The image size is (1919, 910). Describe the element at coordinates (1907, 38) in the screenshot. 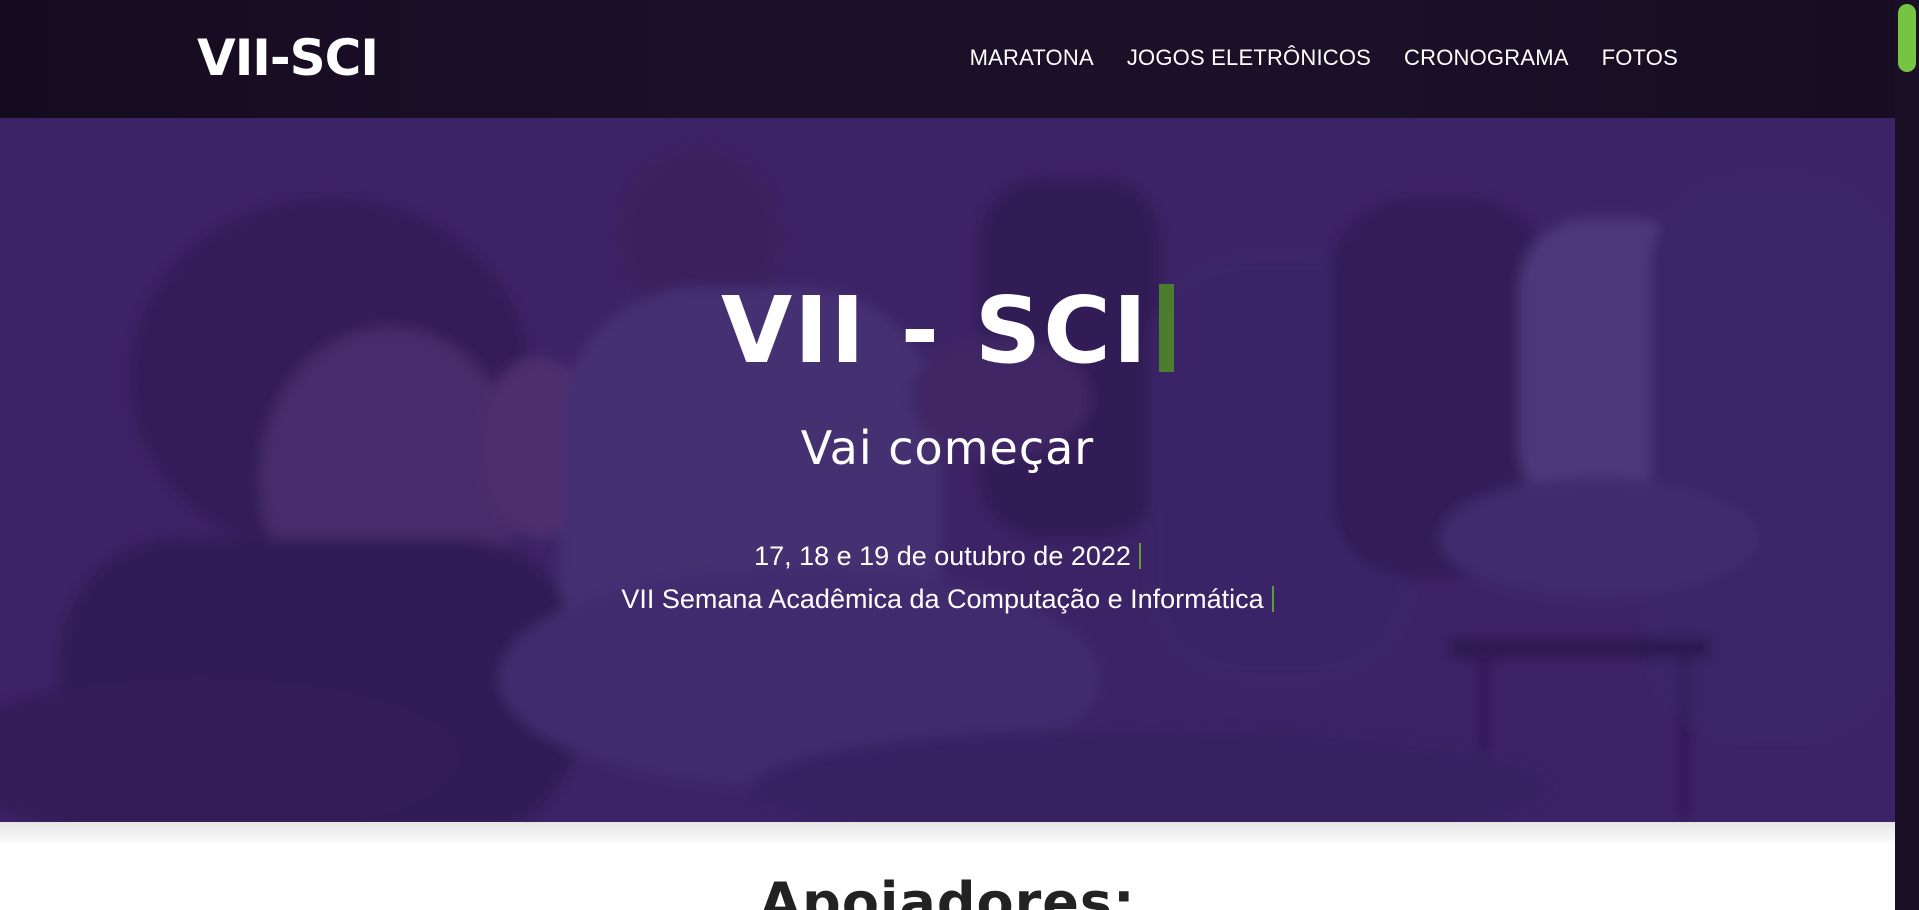

I see `scrollbar-thumb` at that location.